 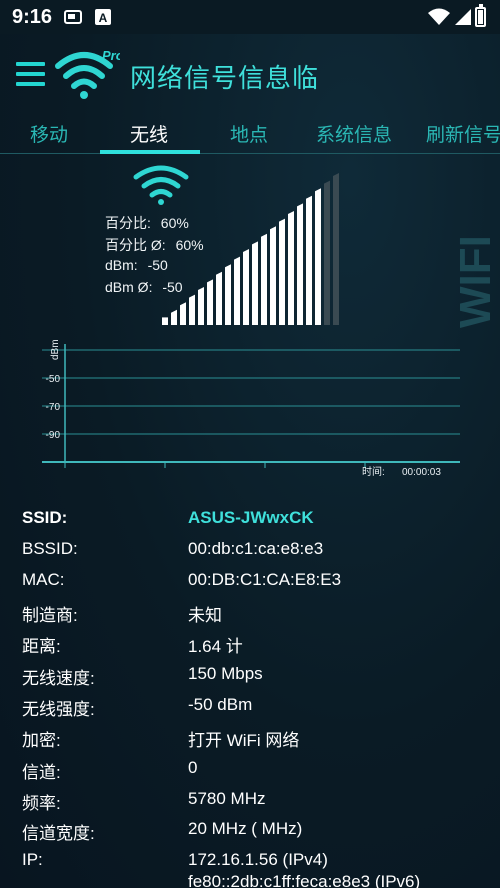 What do you see at coordinates (87, 73) in the screenshot?
I see `app-logo-wifi-icon: Pro` at bounding box center [87, 73].